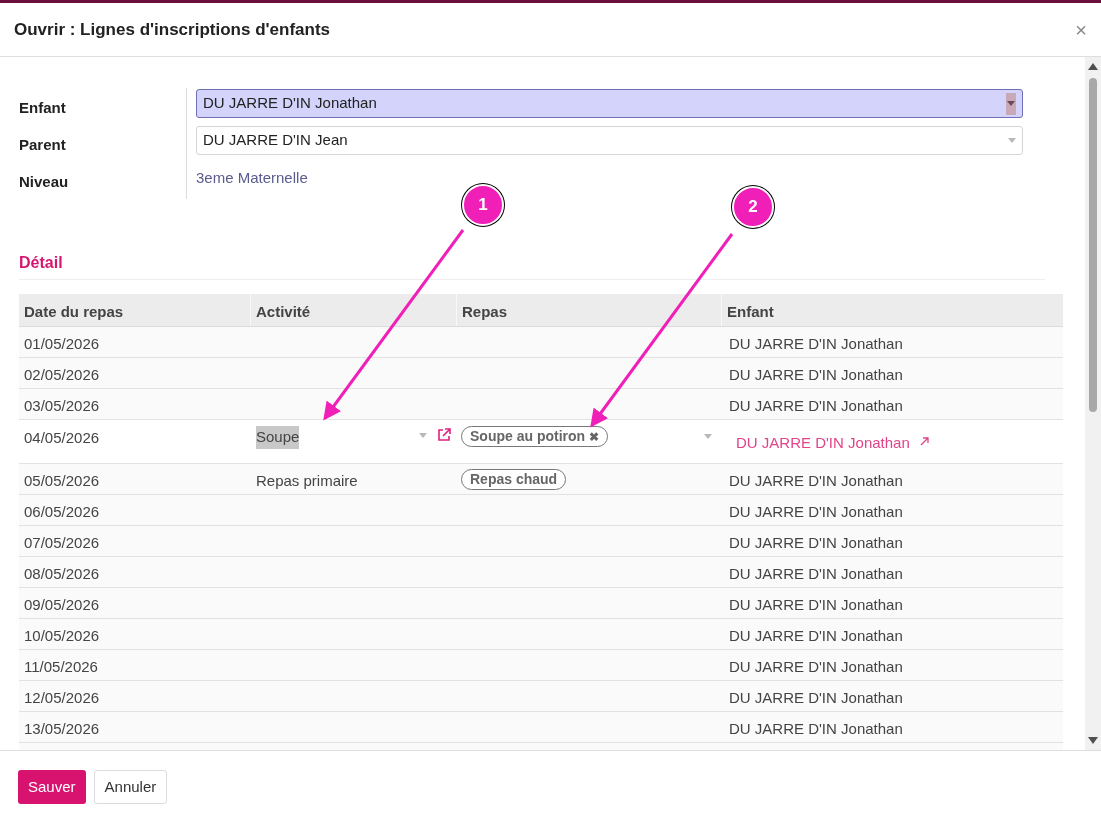 This screenshot has height=820, width=1101. I want to click on child-link: DU JARRE D'IN Jonathan, so click(823, 443).